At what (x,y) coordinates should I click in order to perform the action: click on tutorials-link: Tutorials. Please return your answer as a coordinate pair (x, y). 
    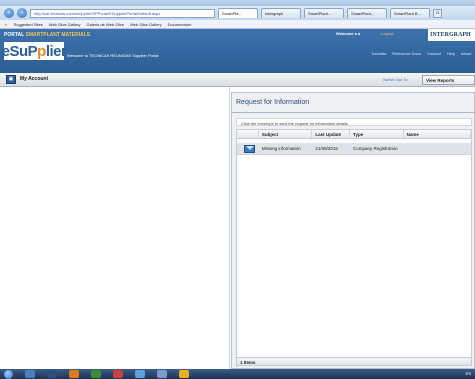
    Looking at the image, I should click on (378, 53).